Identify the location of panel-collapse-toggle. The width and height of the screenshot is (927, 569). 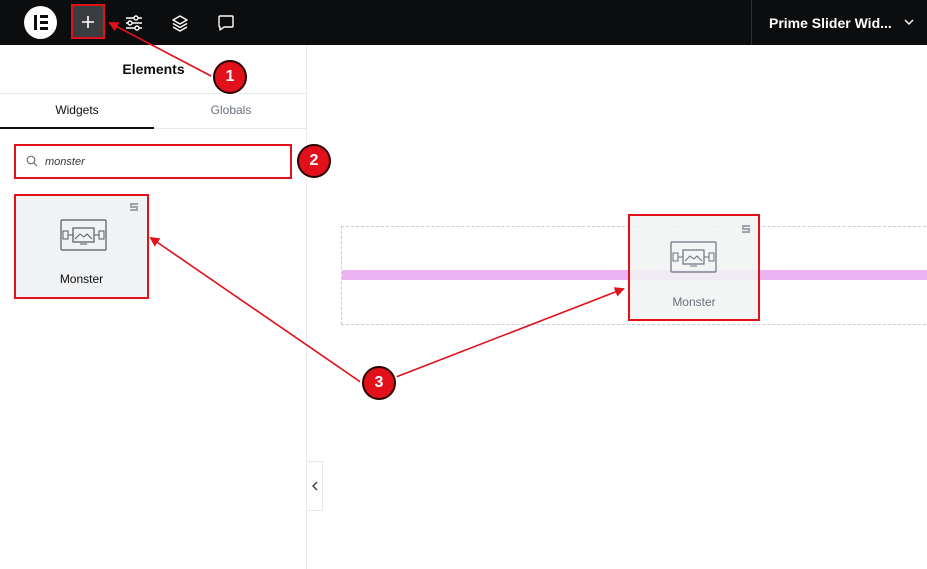
(315, 486).